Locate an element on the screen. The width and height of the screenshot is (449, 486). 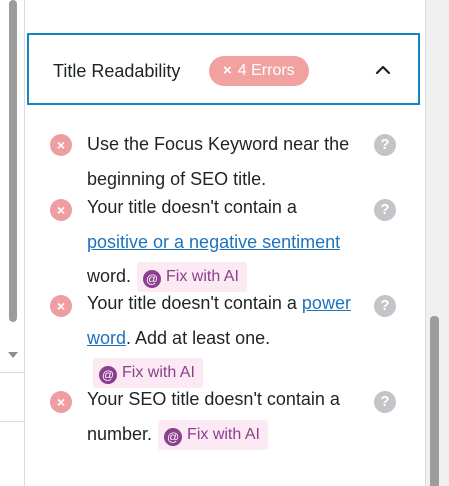
fix-with-ai-button: @ Fix with AI is located at coordinates (213, 434).